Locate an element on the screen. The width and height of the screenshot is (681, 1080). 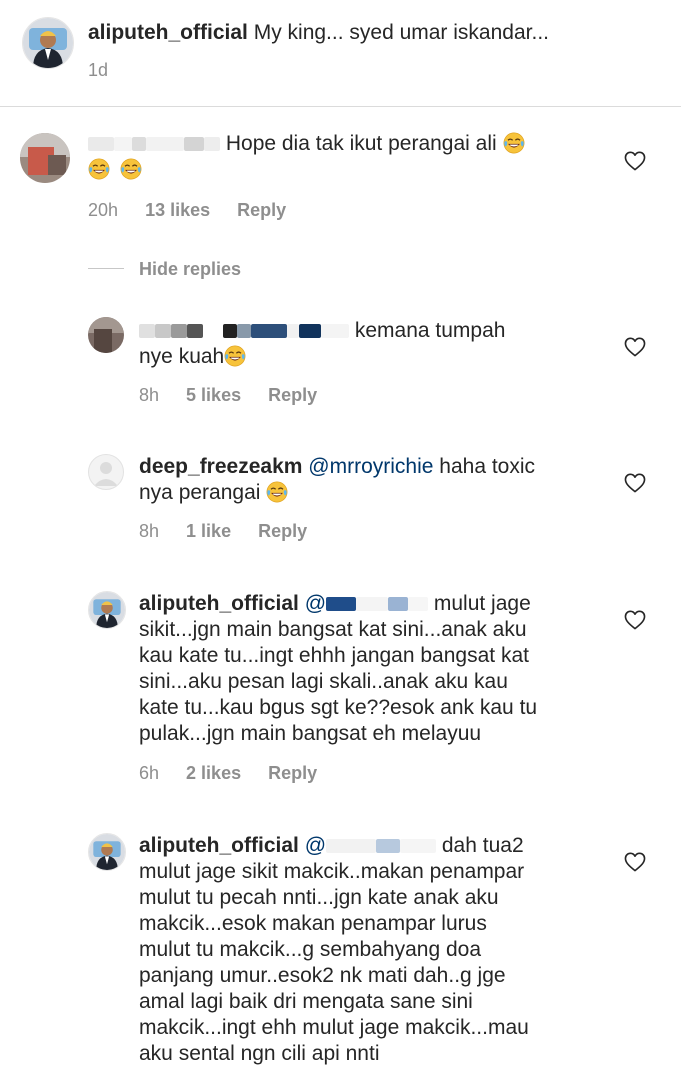
caption-username: aliputeh_official is located at coordinates (168, 32).